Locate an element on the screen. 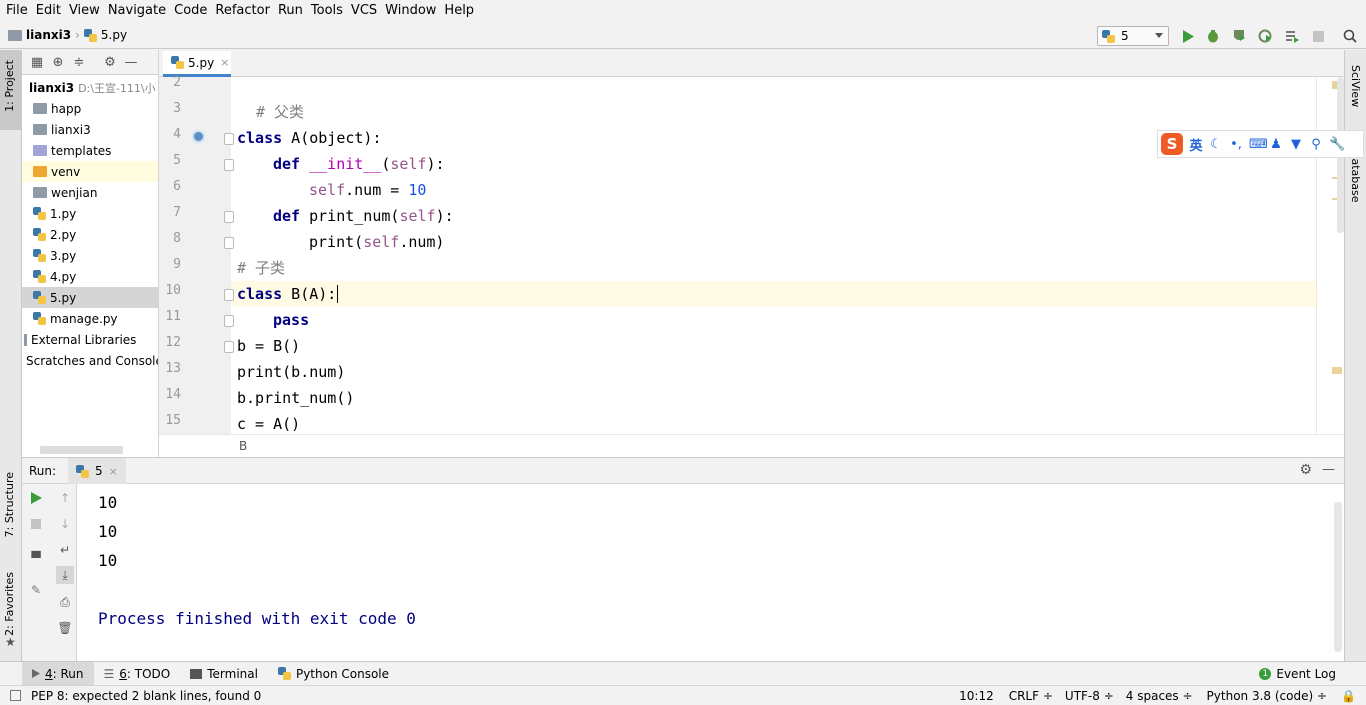  project-tool-tab: 1: Project is located at coordinates (9, 86).